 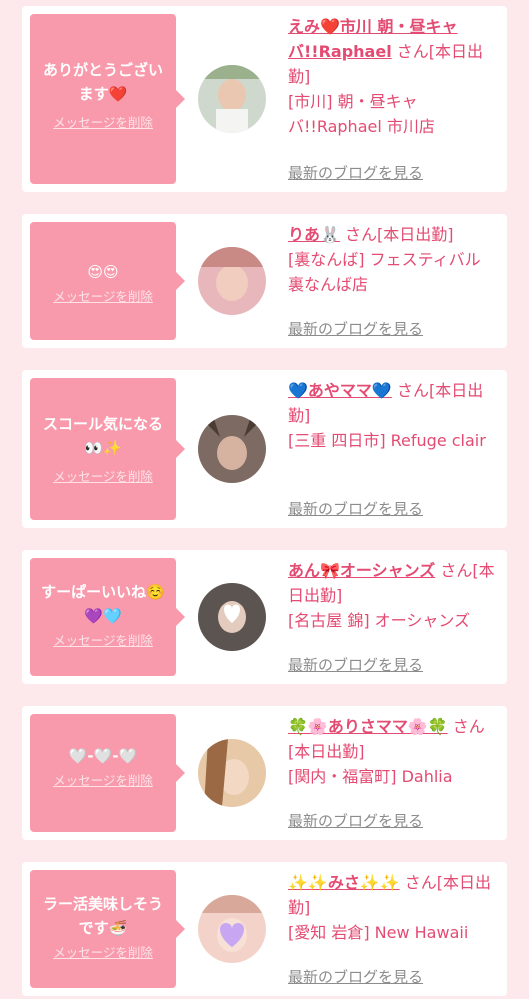 I want to click on message-text: ありがとうございます❤️, so click(x=102, y=82).